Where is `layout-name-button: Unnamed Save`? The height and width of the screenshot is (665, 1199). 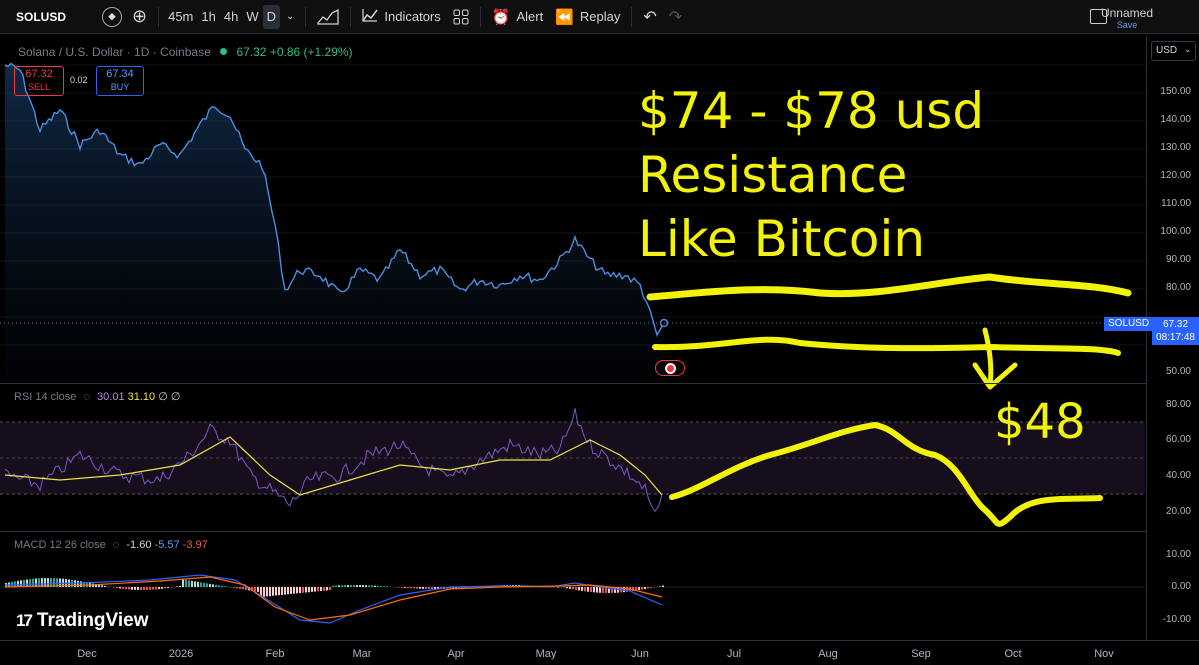
layout-name-button: Unnamed Save is located at coordinates (1127, 17).